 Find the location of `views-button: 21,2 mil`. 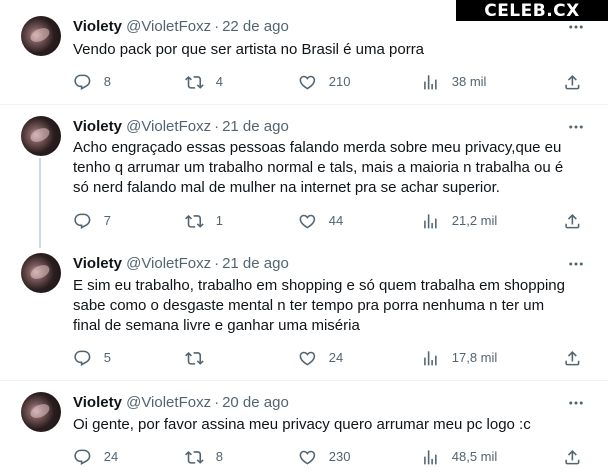

views-button: 21,2 mil is located at coordinates (459, 221).